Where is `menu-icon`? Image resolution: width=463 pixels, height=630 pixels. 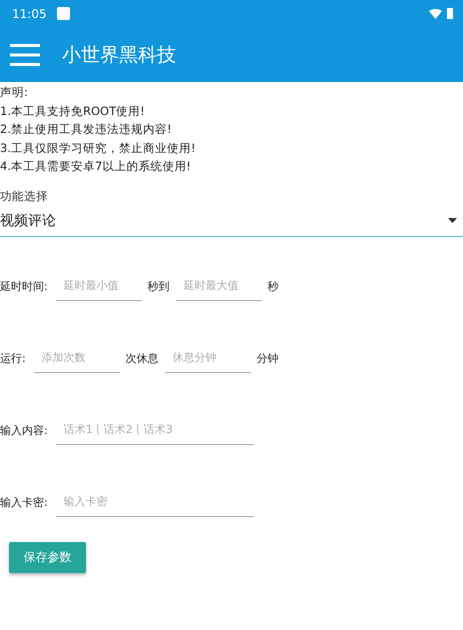
menu-icon is located at coordinates (25, 55).